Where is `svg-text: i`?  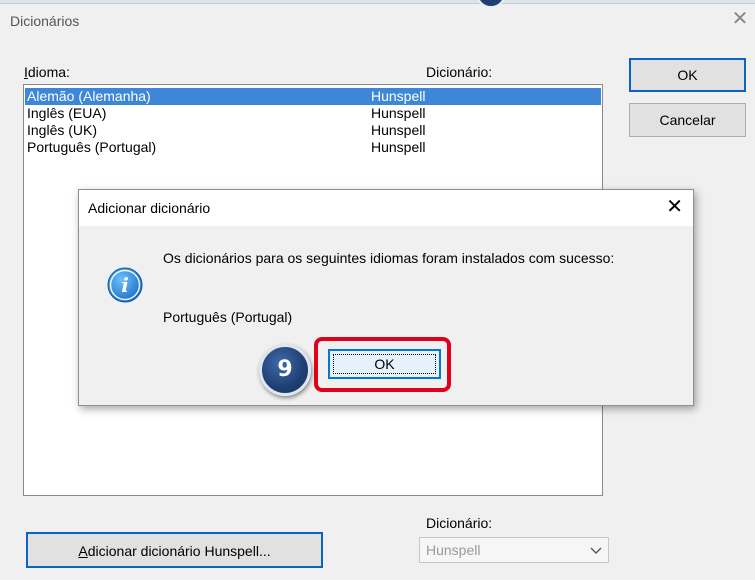 svg-text: i is located at coordinates (125, 285).